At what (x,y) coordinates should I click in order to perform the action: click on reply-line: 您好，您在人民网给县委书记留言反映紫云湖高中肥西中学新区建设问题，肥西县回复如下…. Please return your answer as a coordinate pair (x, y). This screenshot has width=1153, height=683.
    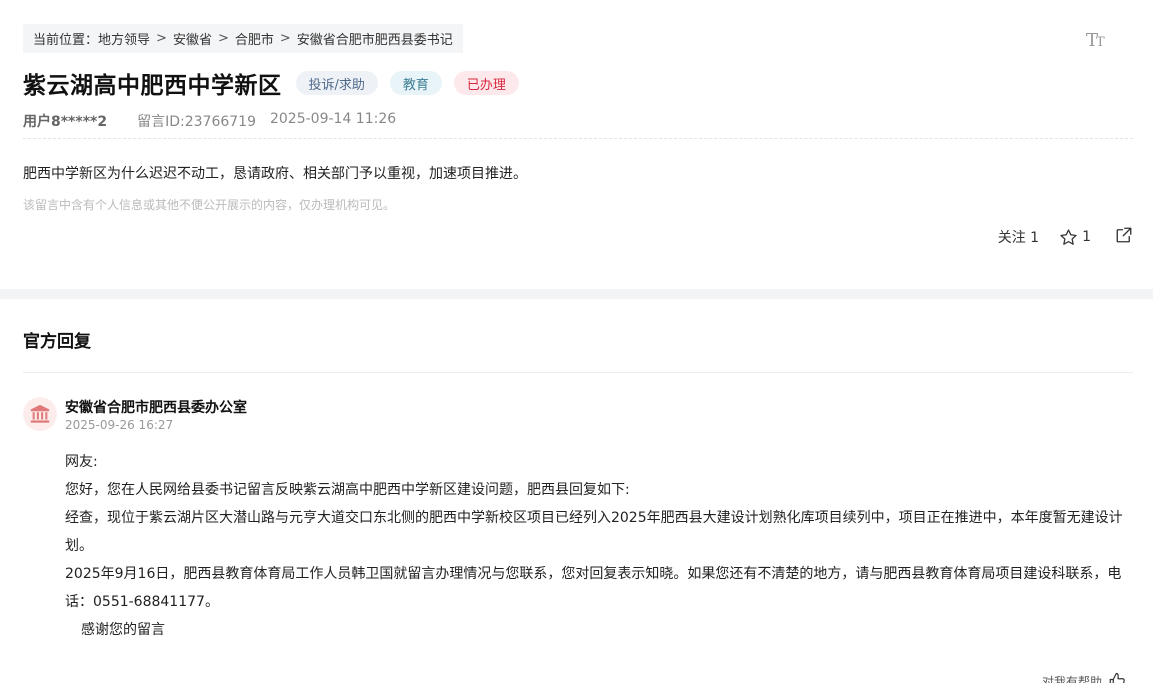
    Looking at the image, I should click on (347, 490).